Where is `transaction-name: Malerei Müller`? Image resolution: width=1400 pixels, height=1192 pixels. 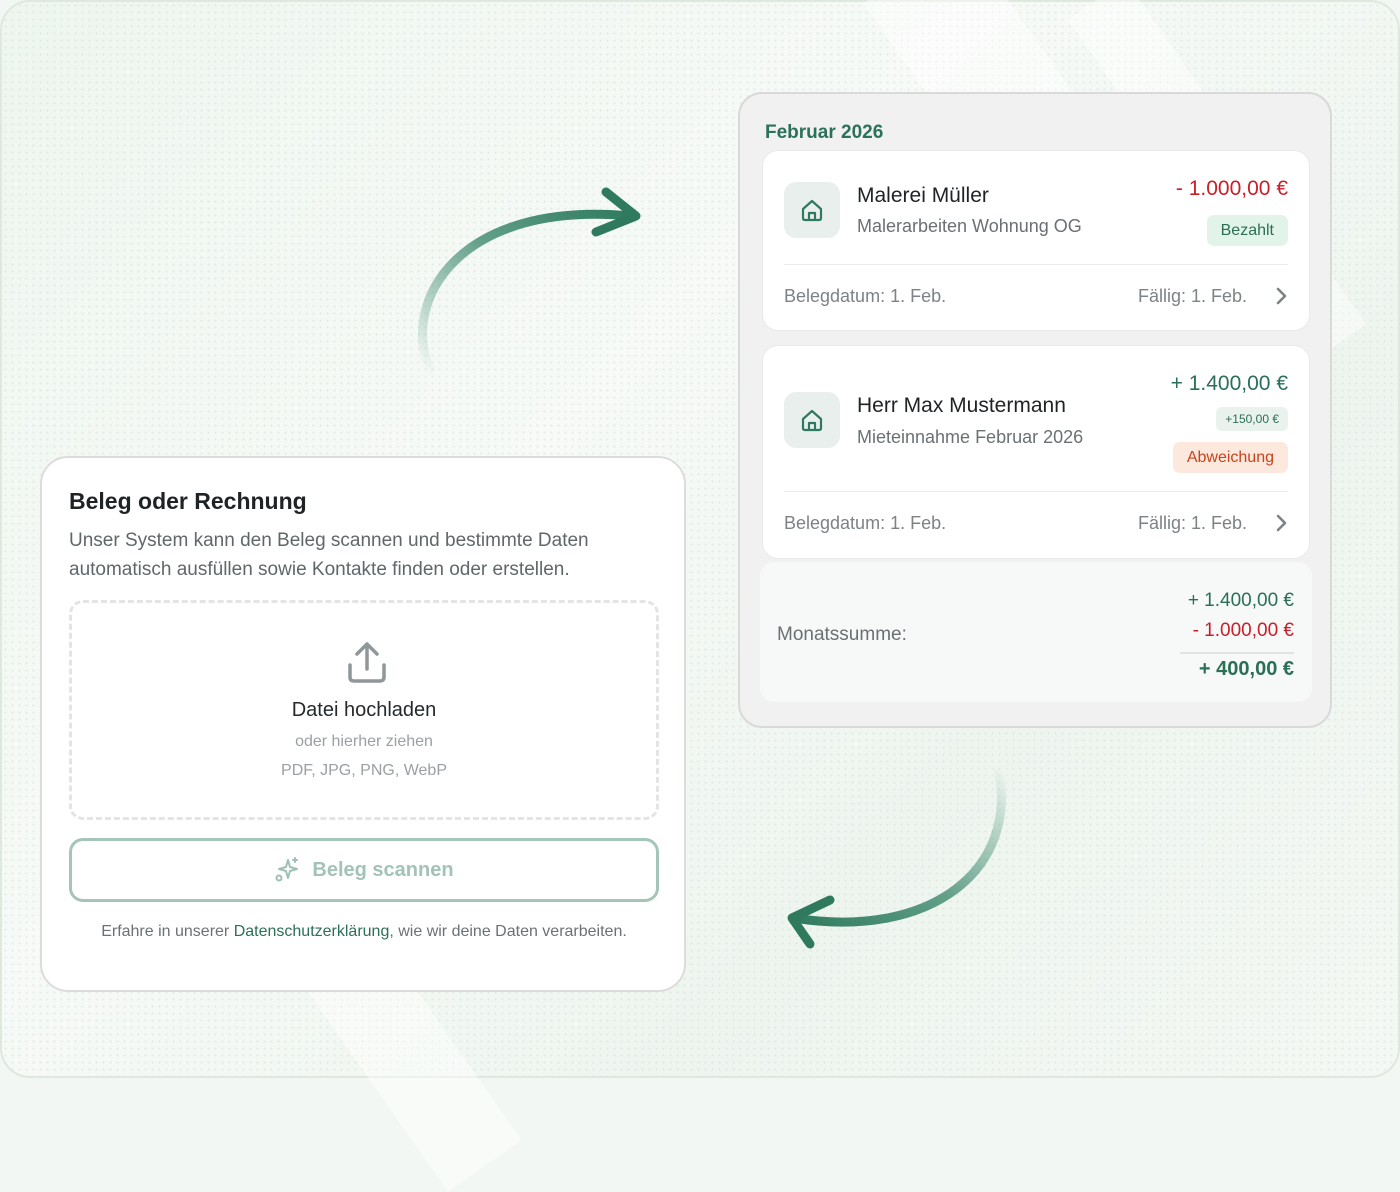
transaction-name: Malerei Müller is located at coordinates (923, 195).